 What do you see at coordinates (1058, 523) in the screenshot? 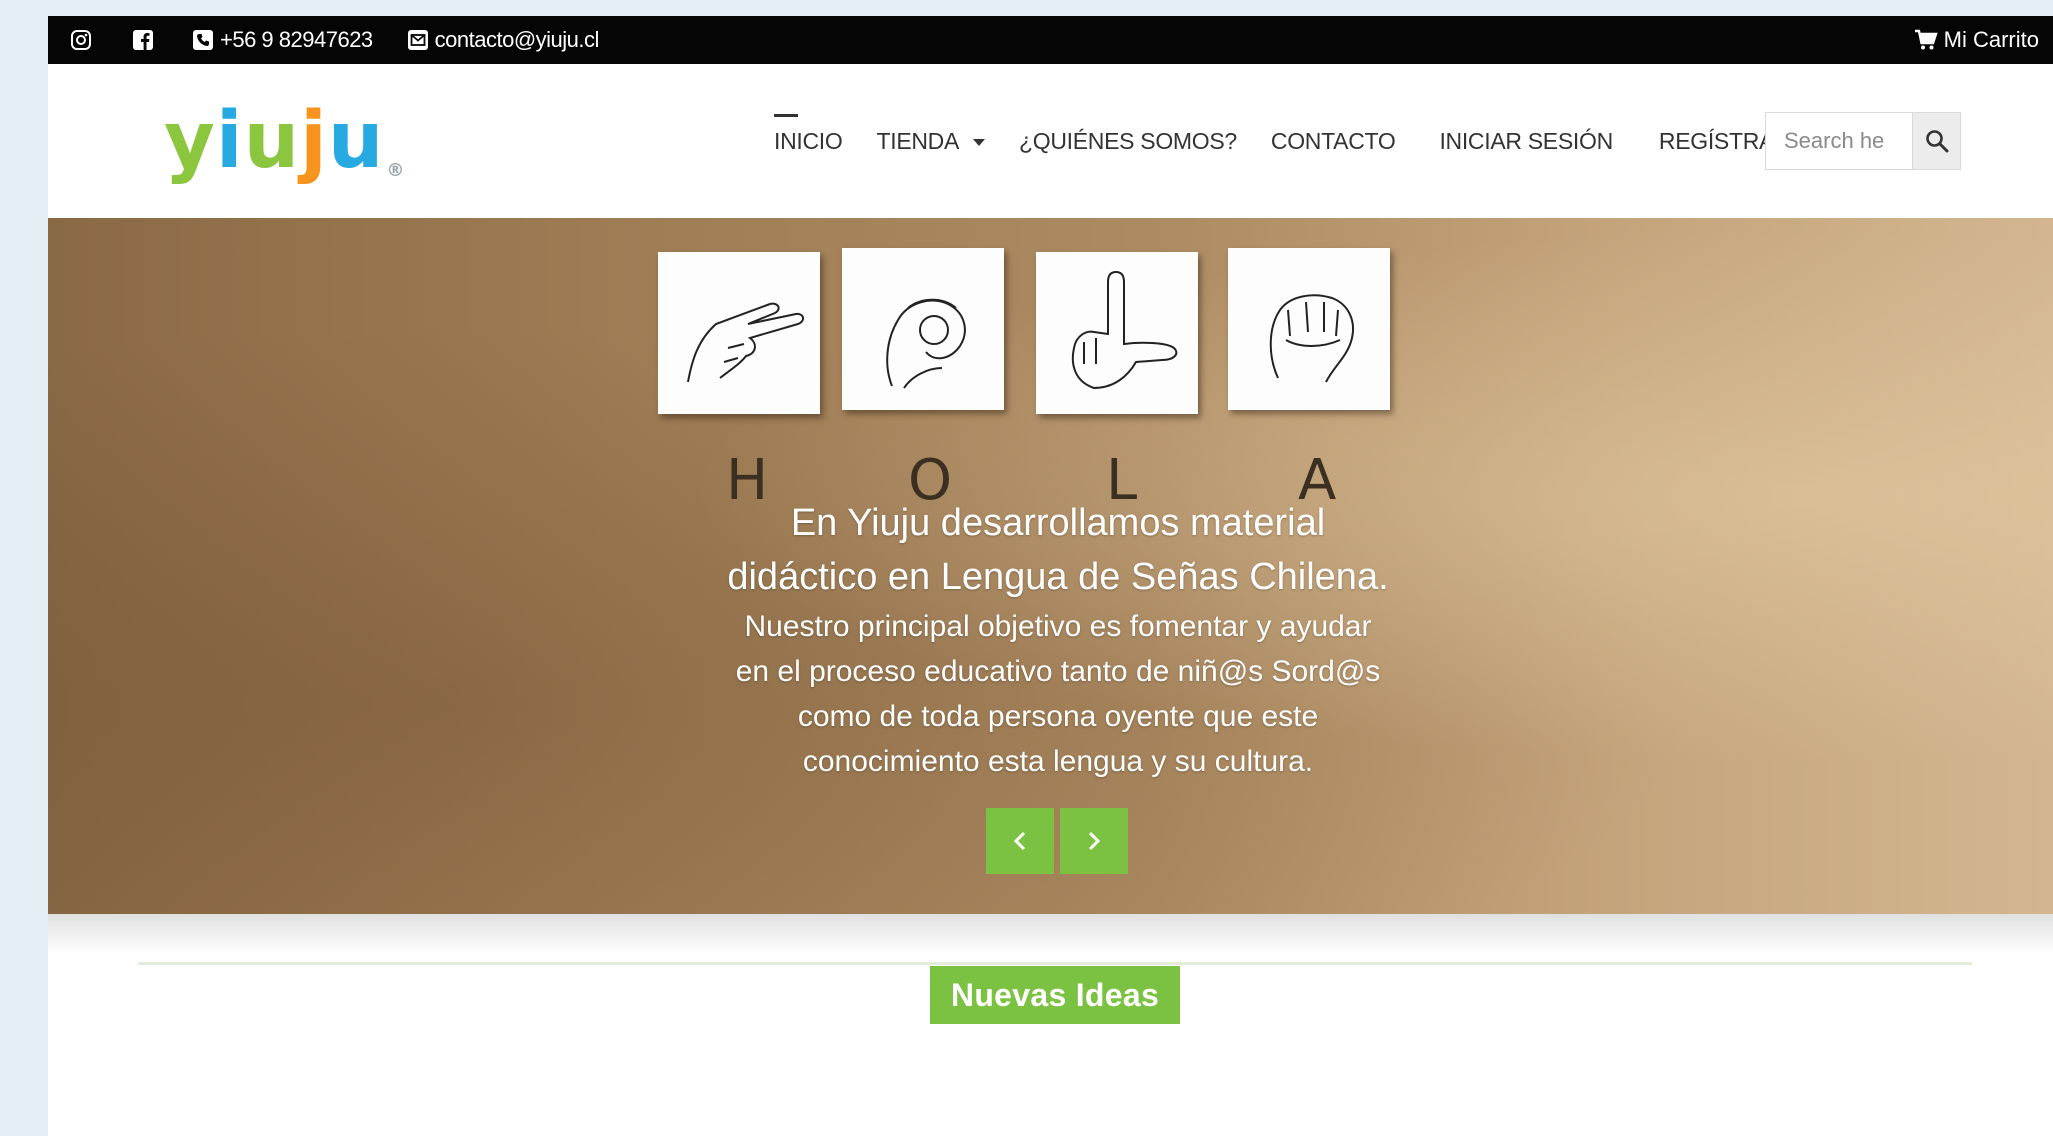
I see `hero-title-line-1: En Yiuju desarrollamos material` at bounding box center [1058, 523].